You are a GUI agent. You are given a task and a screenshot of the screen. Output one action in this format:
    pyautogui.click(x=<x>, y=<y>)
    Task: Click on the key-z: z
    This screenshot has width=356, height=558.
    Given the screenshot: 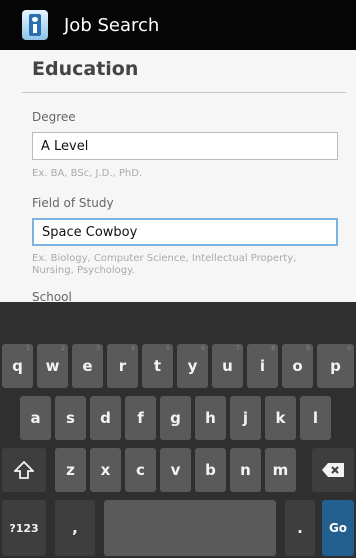 What is the action you would take?
    pyautogui.click(x=70, y=470)
    